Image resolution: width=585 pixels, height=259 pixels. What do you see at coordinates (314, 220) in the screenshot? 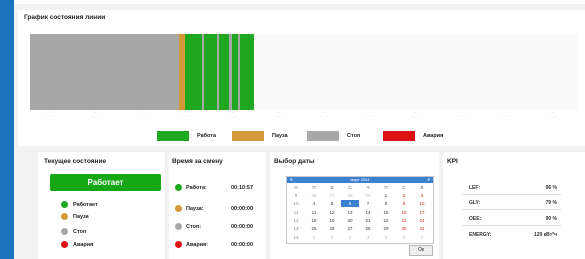
I see `calendar-day: 18` at bounding box center [314, 220].